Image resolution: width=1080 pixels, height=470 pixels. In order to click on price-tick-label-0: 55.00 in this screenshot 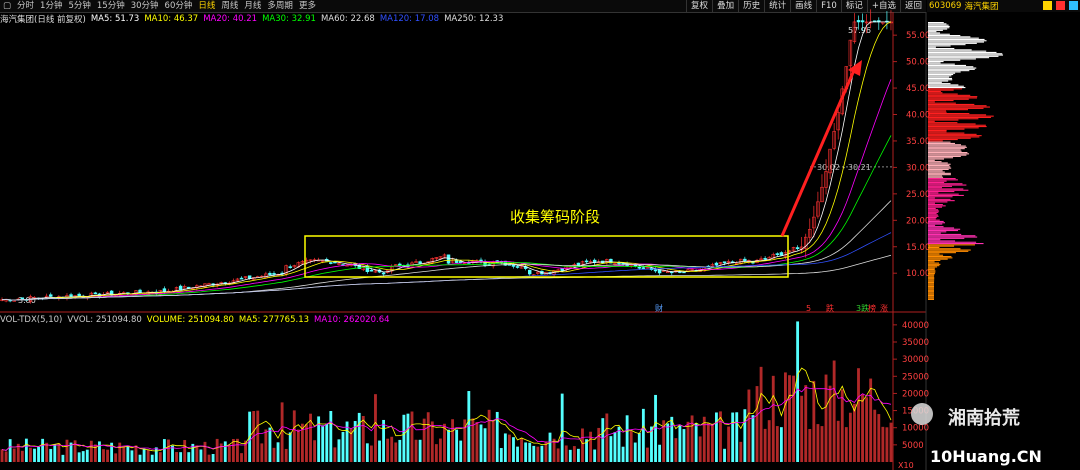, I will do `click(918, 36)`.